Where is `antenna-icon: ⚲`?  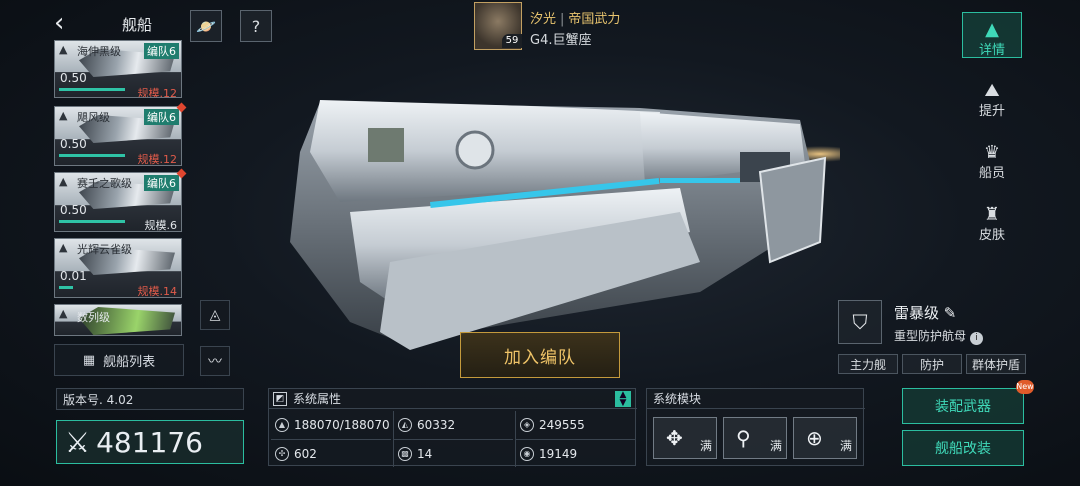
antenna-icon: ⚲ is located at coordinates (743, 438).